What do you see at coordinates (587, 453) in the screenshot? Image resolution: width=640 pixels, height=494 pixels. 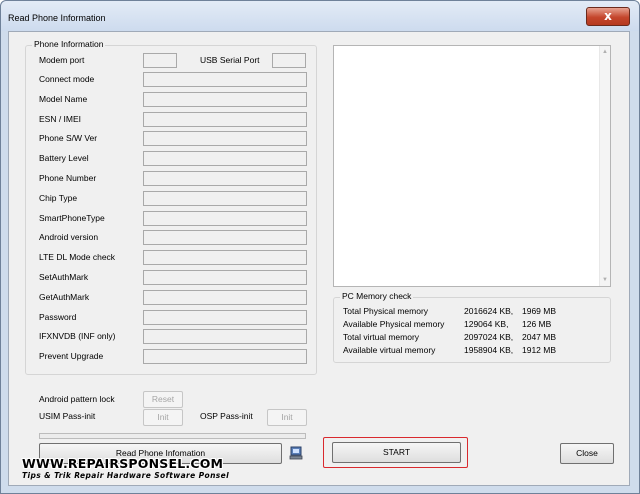 I see `close-button: Close` at bounding box center [587, 453].